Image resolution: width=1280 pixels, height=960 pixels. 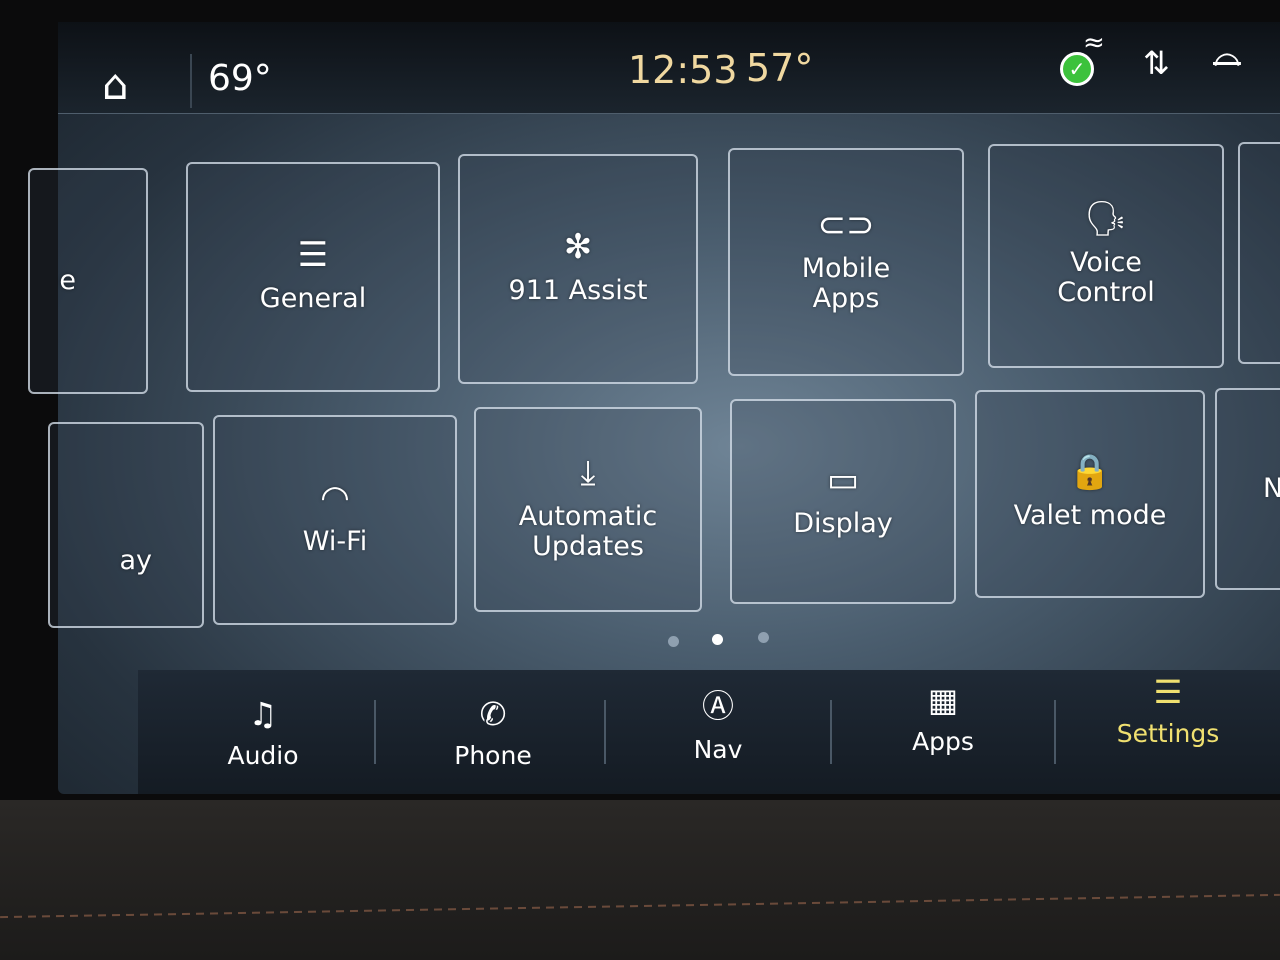 What do you see at coordinates (1168, 733) in the screenshot?
I see `nav-label: Settings` at bounding box center [1168, 733].